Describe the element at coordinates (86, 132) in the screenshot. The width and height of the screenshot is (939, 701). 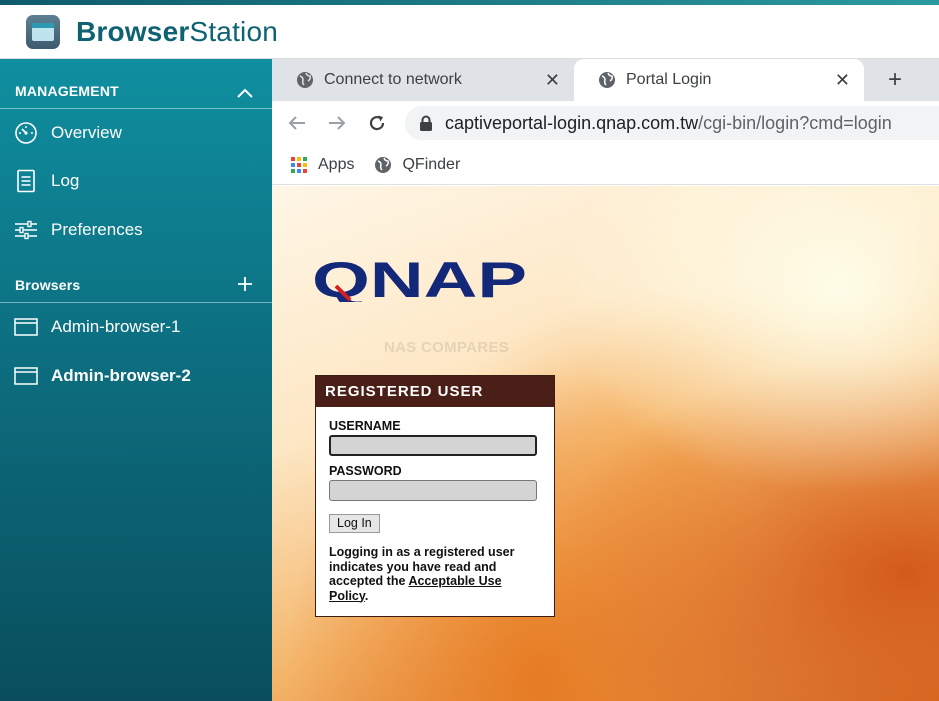
I see `sidebar-item-label: Overview` at that location.